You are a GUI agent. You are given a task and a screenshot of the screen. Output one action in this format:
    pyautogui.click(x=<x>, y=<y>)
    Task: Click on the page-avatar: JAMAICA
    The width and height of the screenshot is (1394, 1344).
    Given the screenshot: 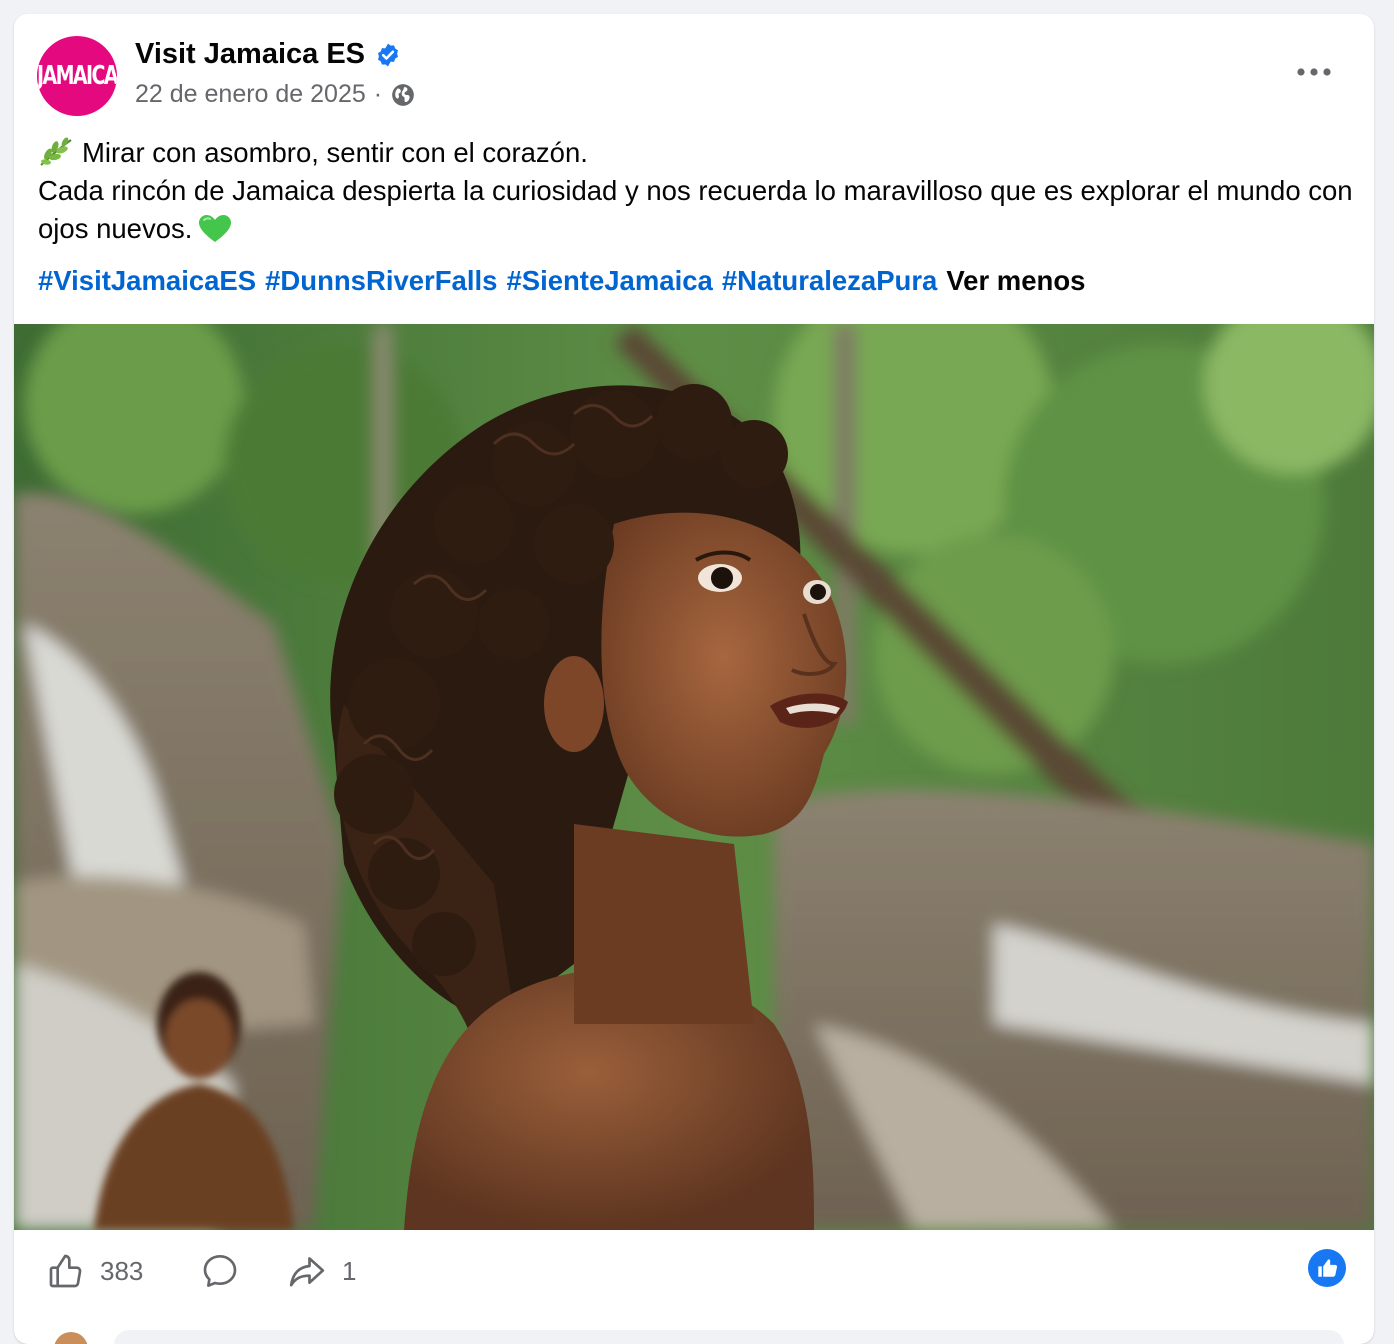 What is the action you would take?
    pyautogui.click(x=77, y=76)
    